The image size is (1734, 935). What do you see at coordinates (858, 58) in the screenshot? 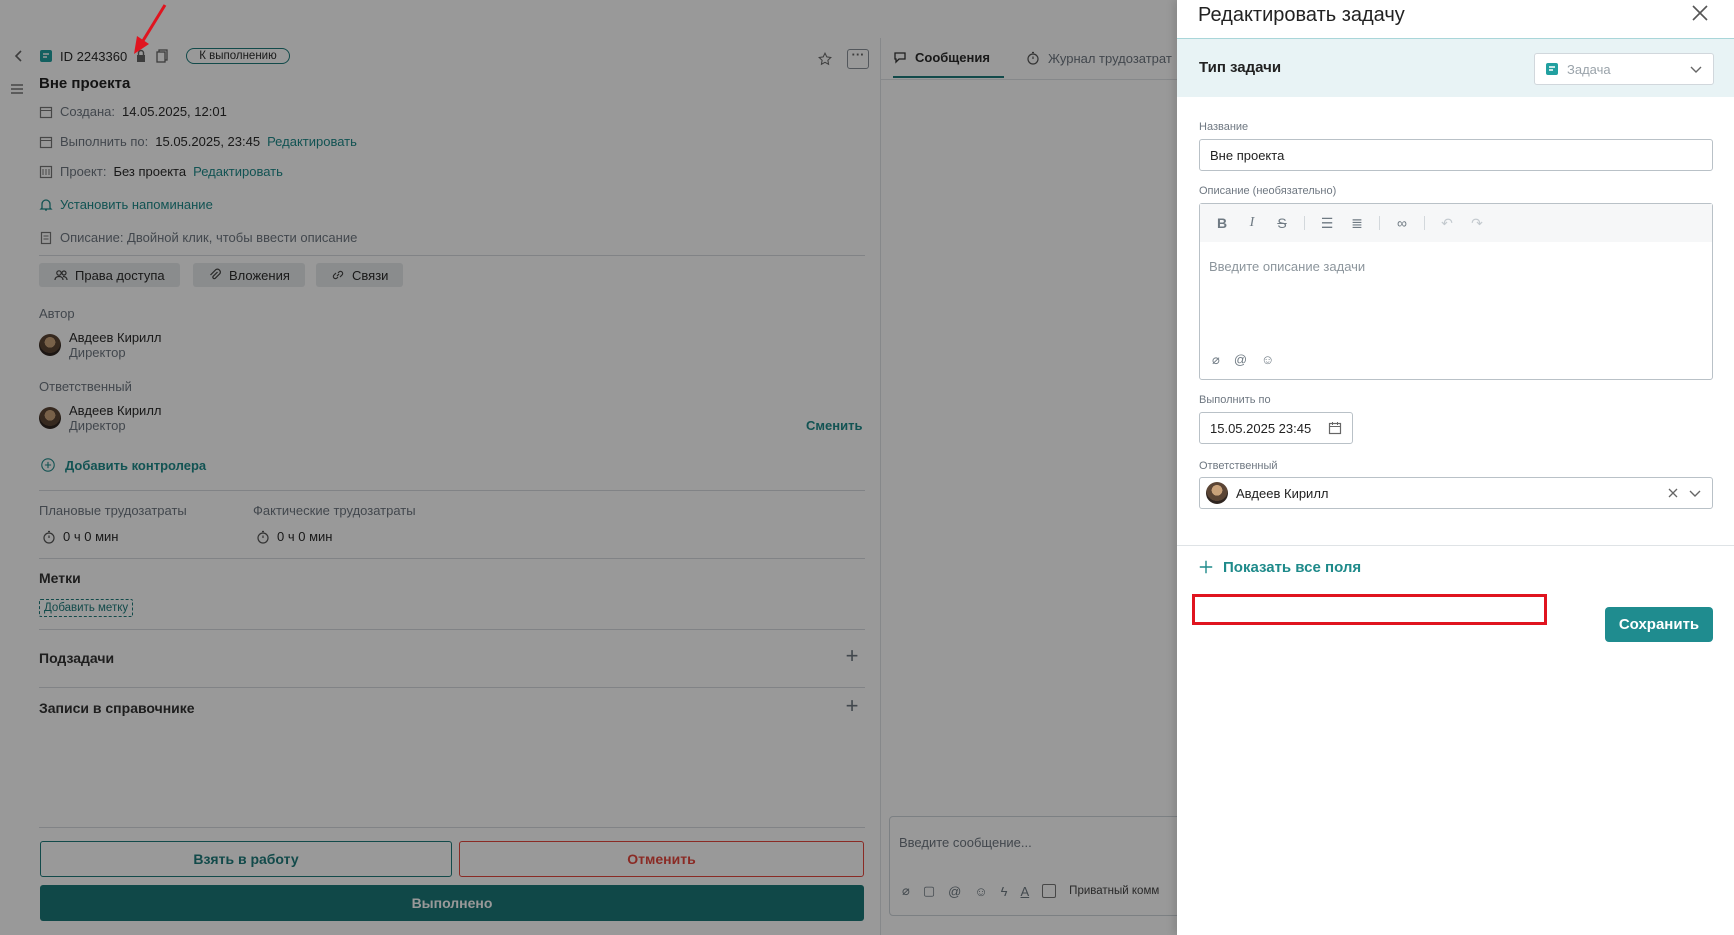
I see `more-menu-icon: ···` at bounding box center [858, 58].